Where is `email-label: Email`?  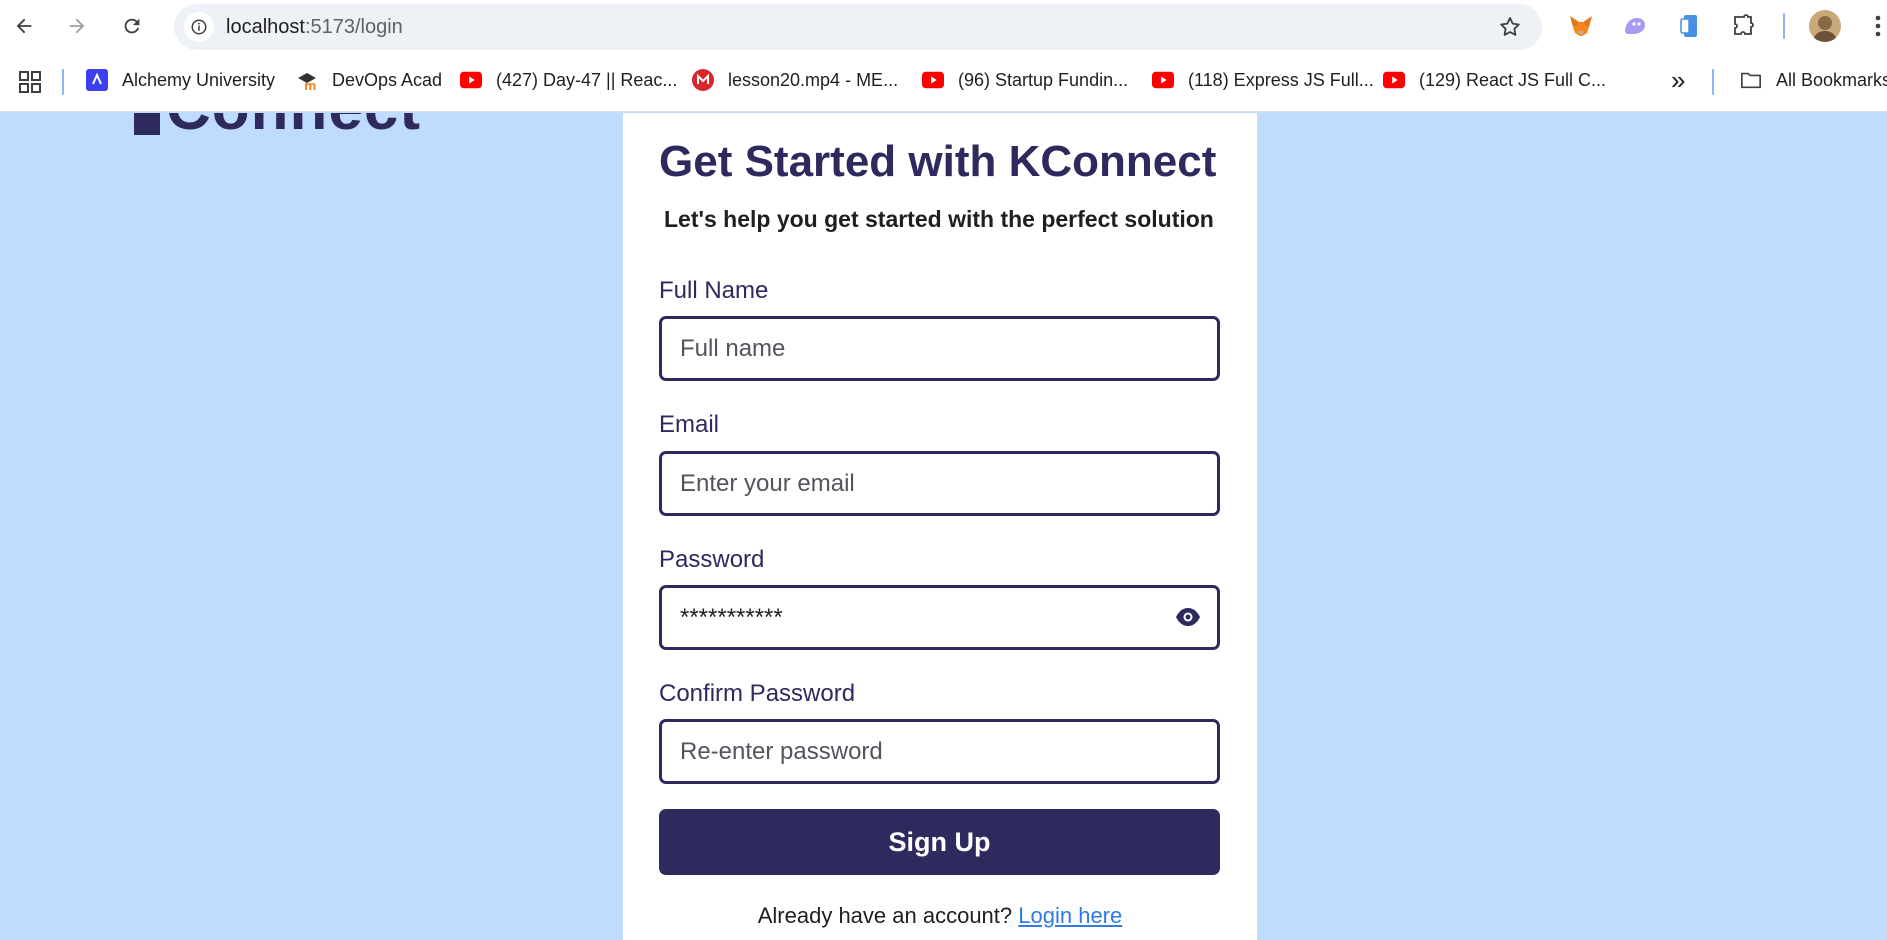 email-label: Email is located at coordinates (689, 424).